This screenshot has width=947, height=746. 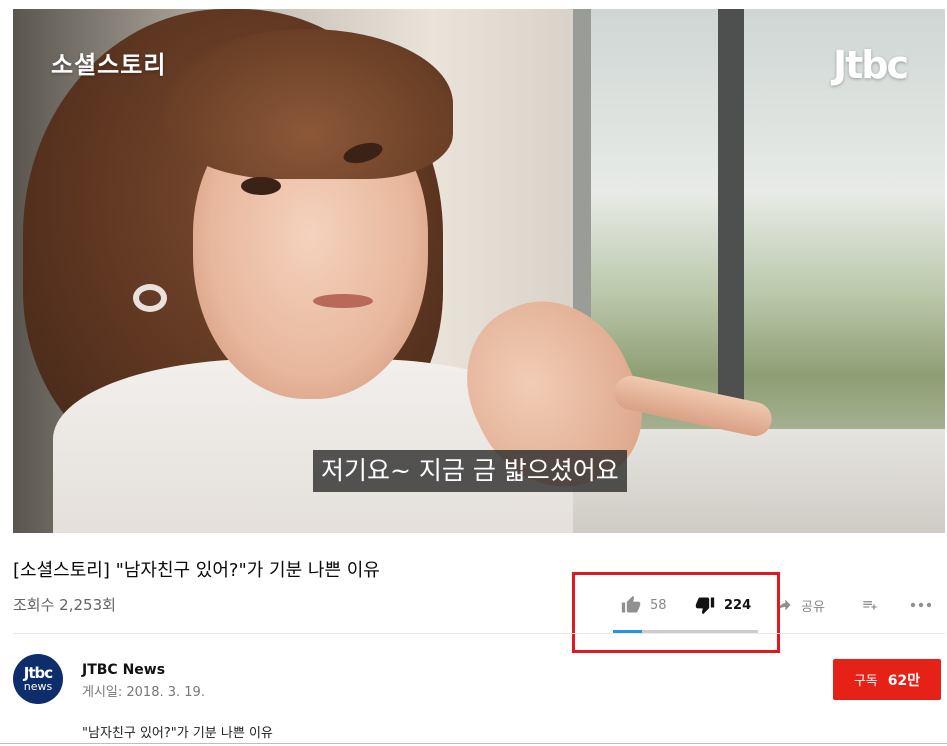 What do you see at coordinates (177, 733) in the screenshot?
I see `video-description: "남자친구 있어?"가 기분 나쁜 이유` at bounding box center [177, 733].